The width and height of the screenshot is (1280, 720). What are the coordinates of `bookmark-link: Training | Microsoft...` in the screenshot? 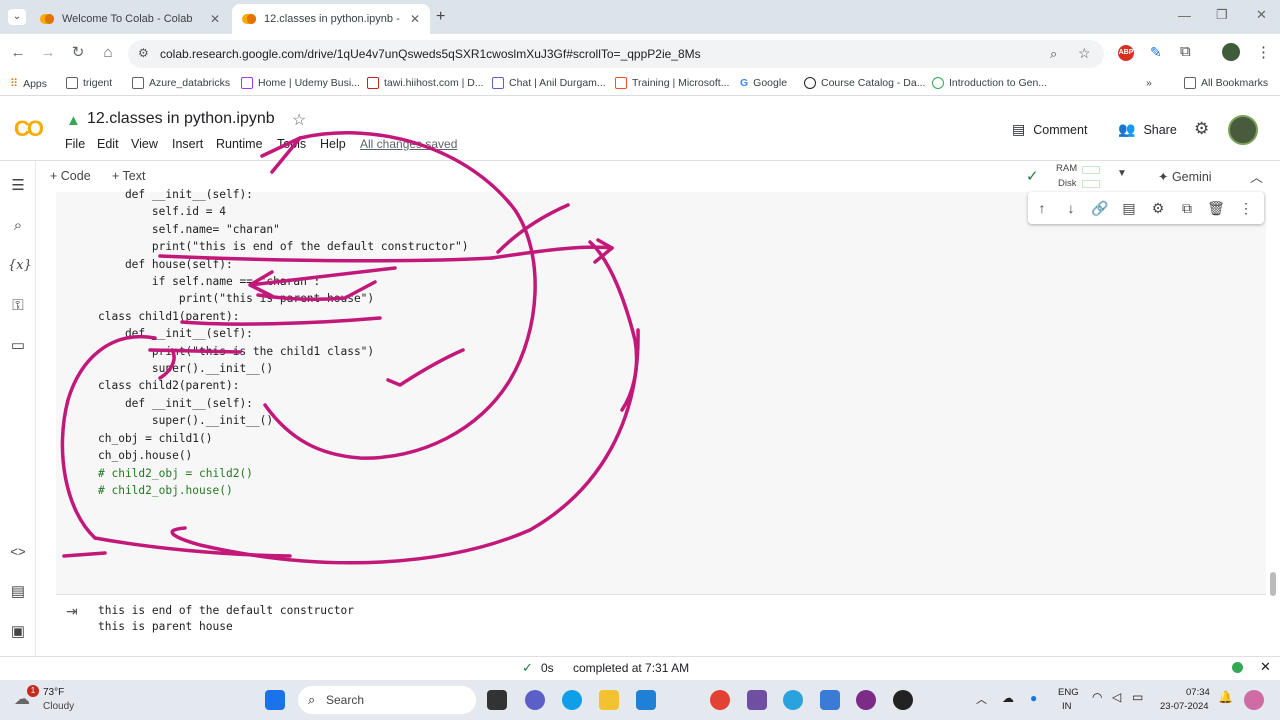 It's located at (672, 83).